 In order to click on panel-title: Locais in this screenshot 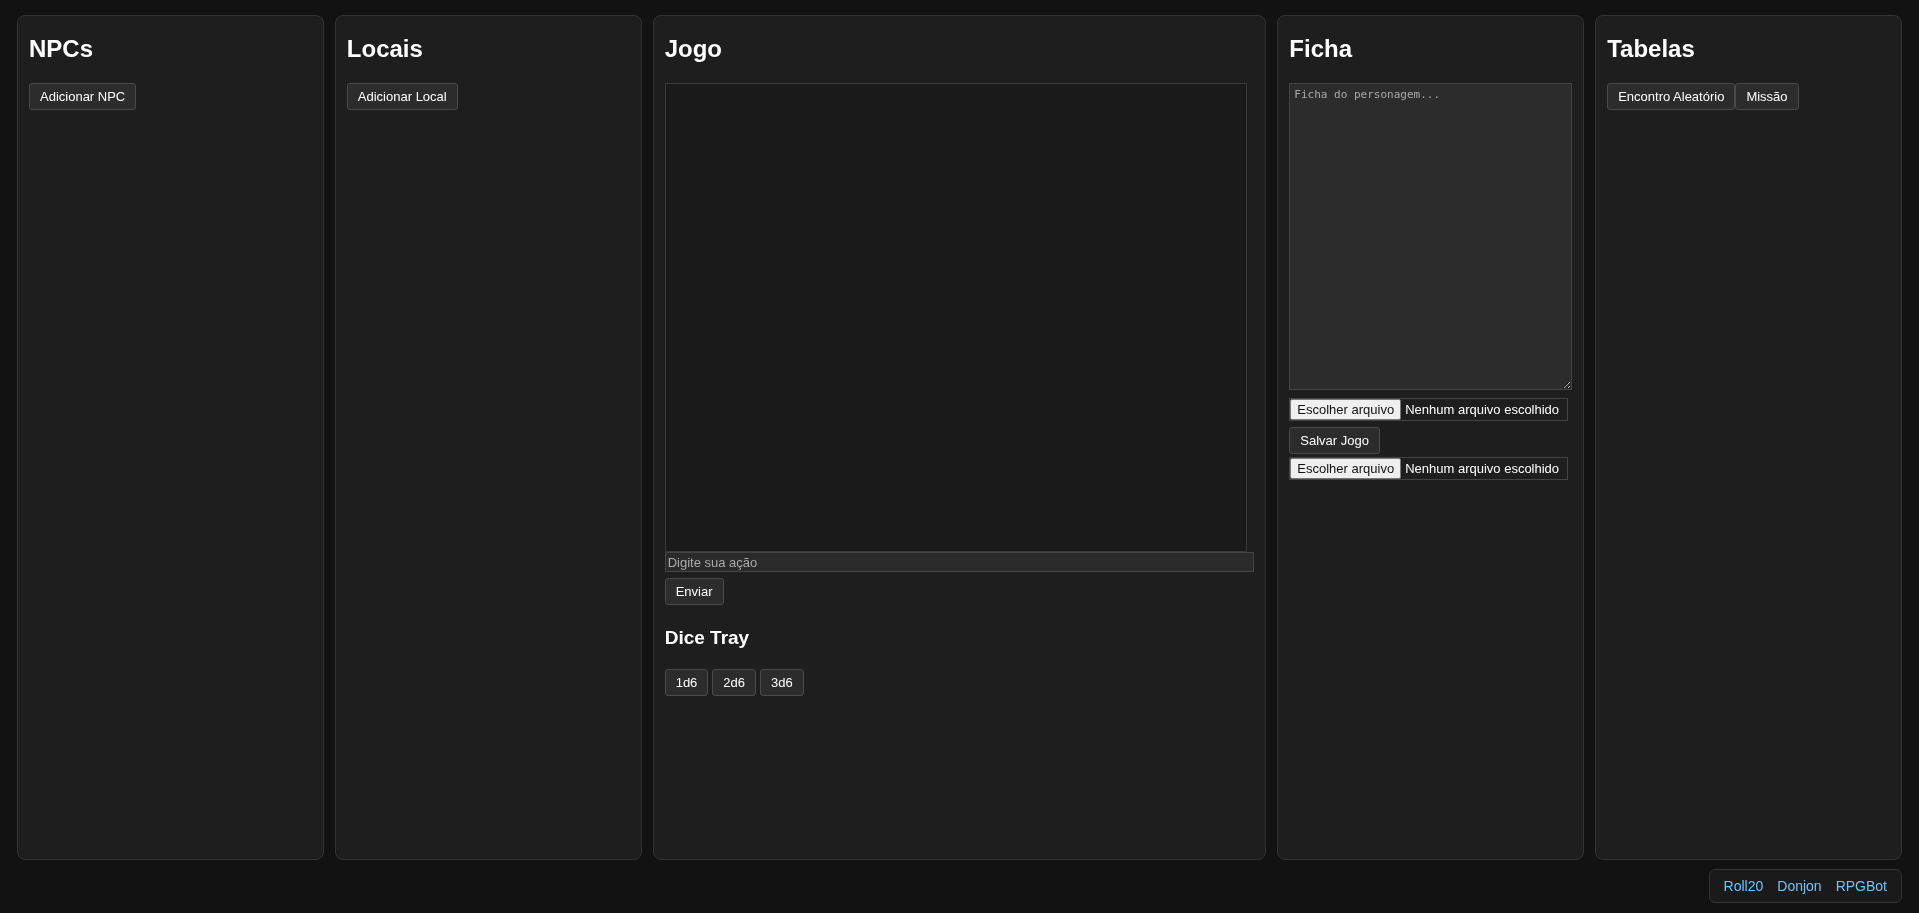, I will do `click(384, 49)`.